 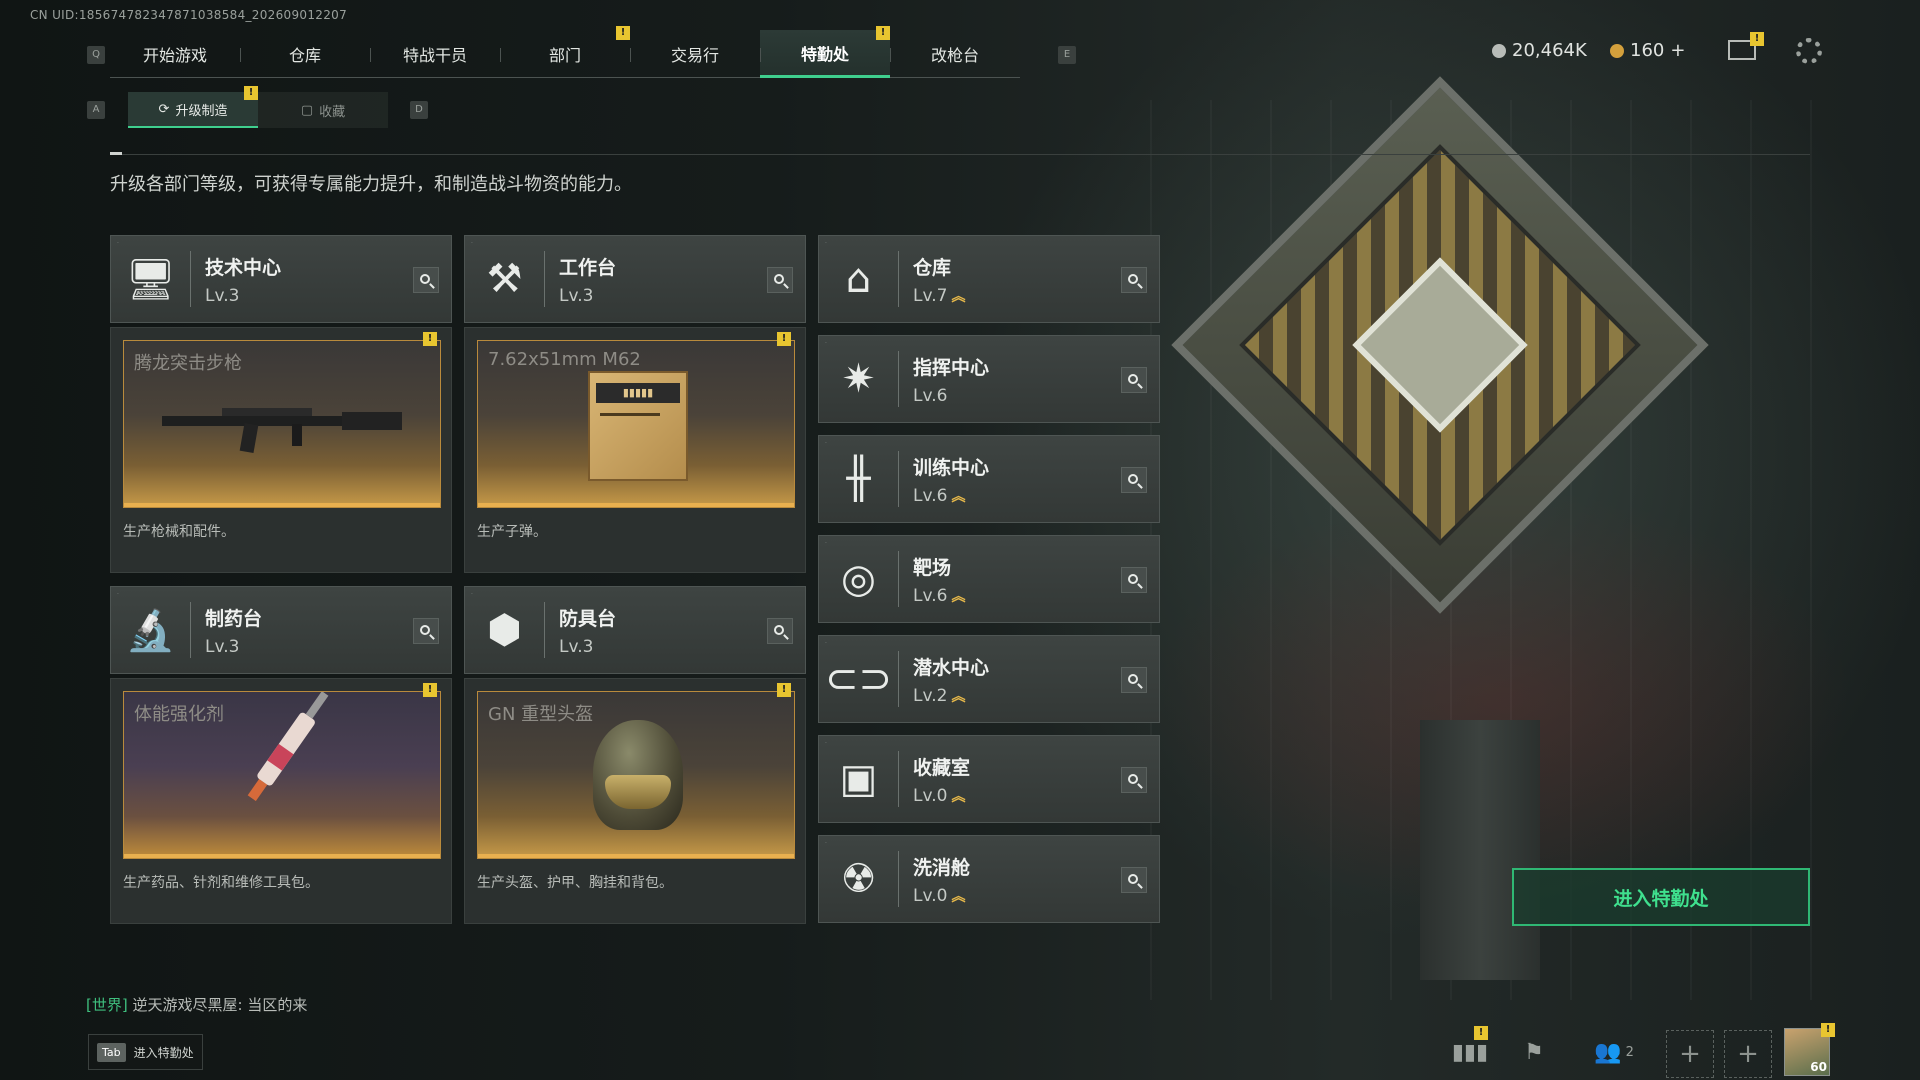 I want to click on workshop-workbench-production: 7.62x51mm M62 ▮▮▮▮▮ ! 生产子弹。, so click(x=635, y=450).